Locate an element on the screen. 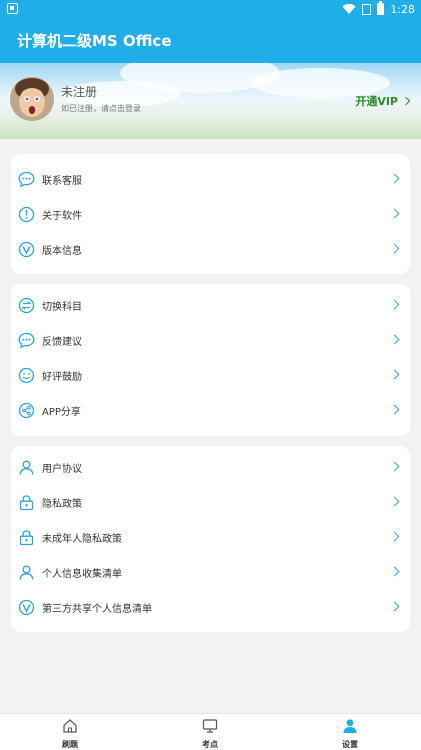 The image size is (421, 750). sim-icon is located at coordinates (367, 9).